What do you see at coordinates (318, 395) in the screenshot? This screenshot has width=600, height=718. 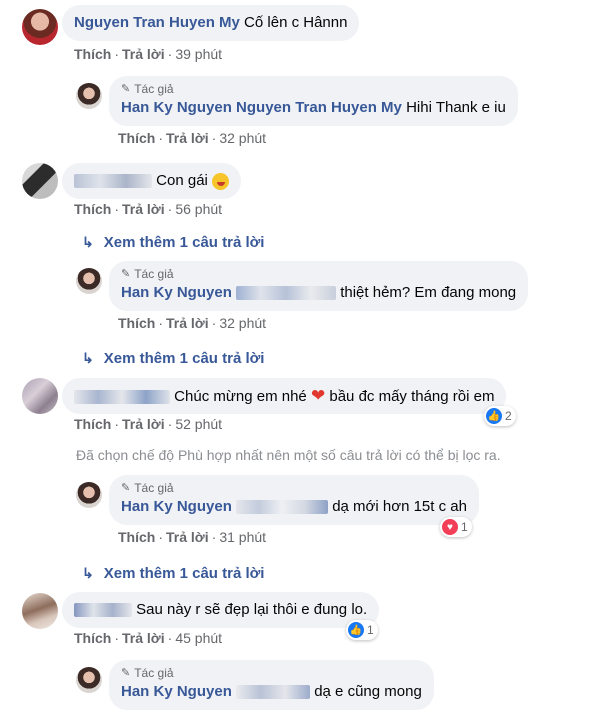 I see `heart-emoji-icon: ❤` at bounding box center [318, 395].